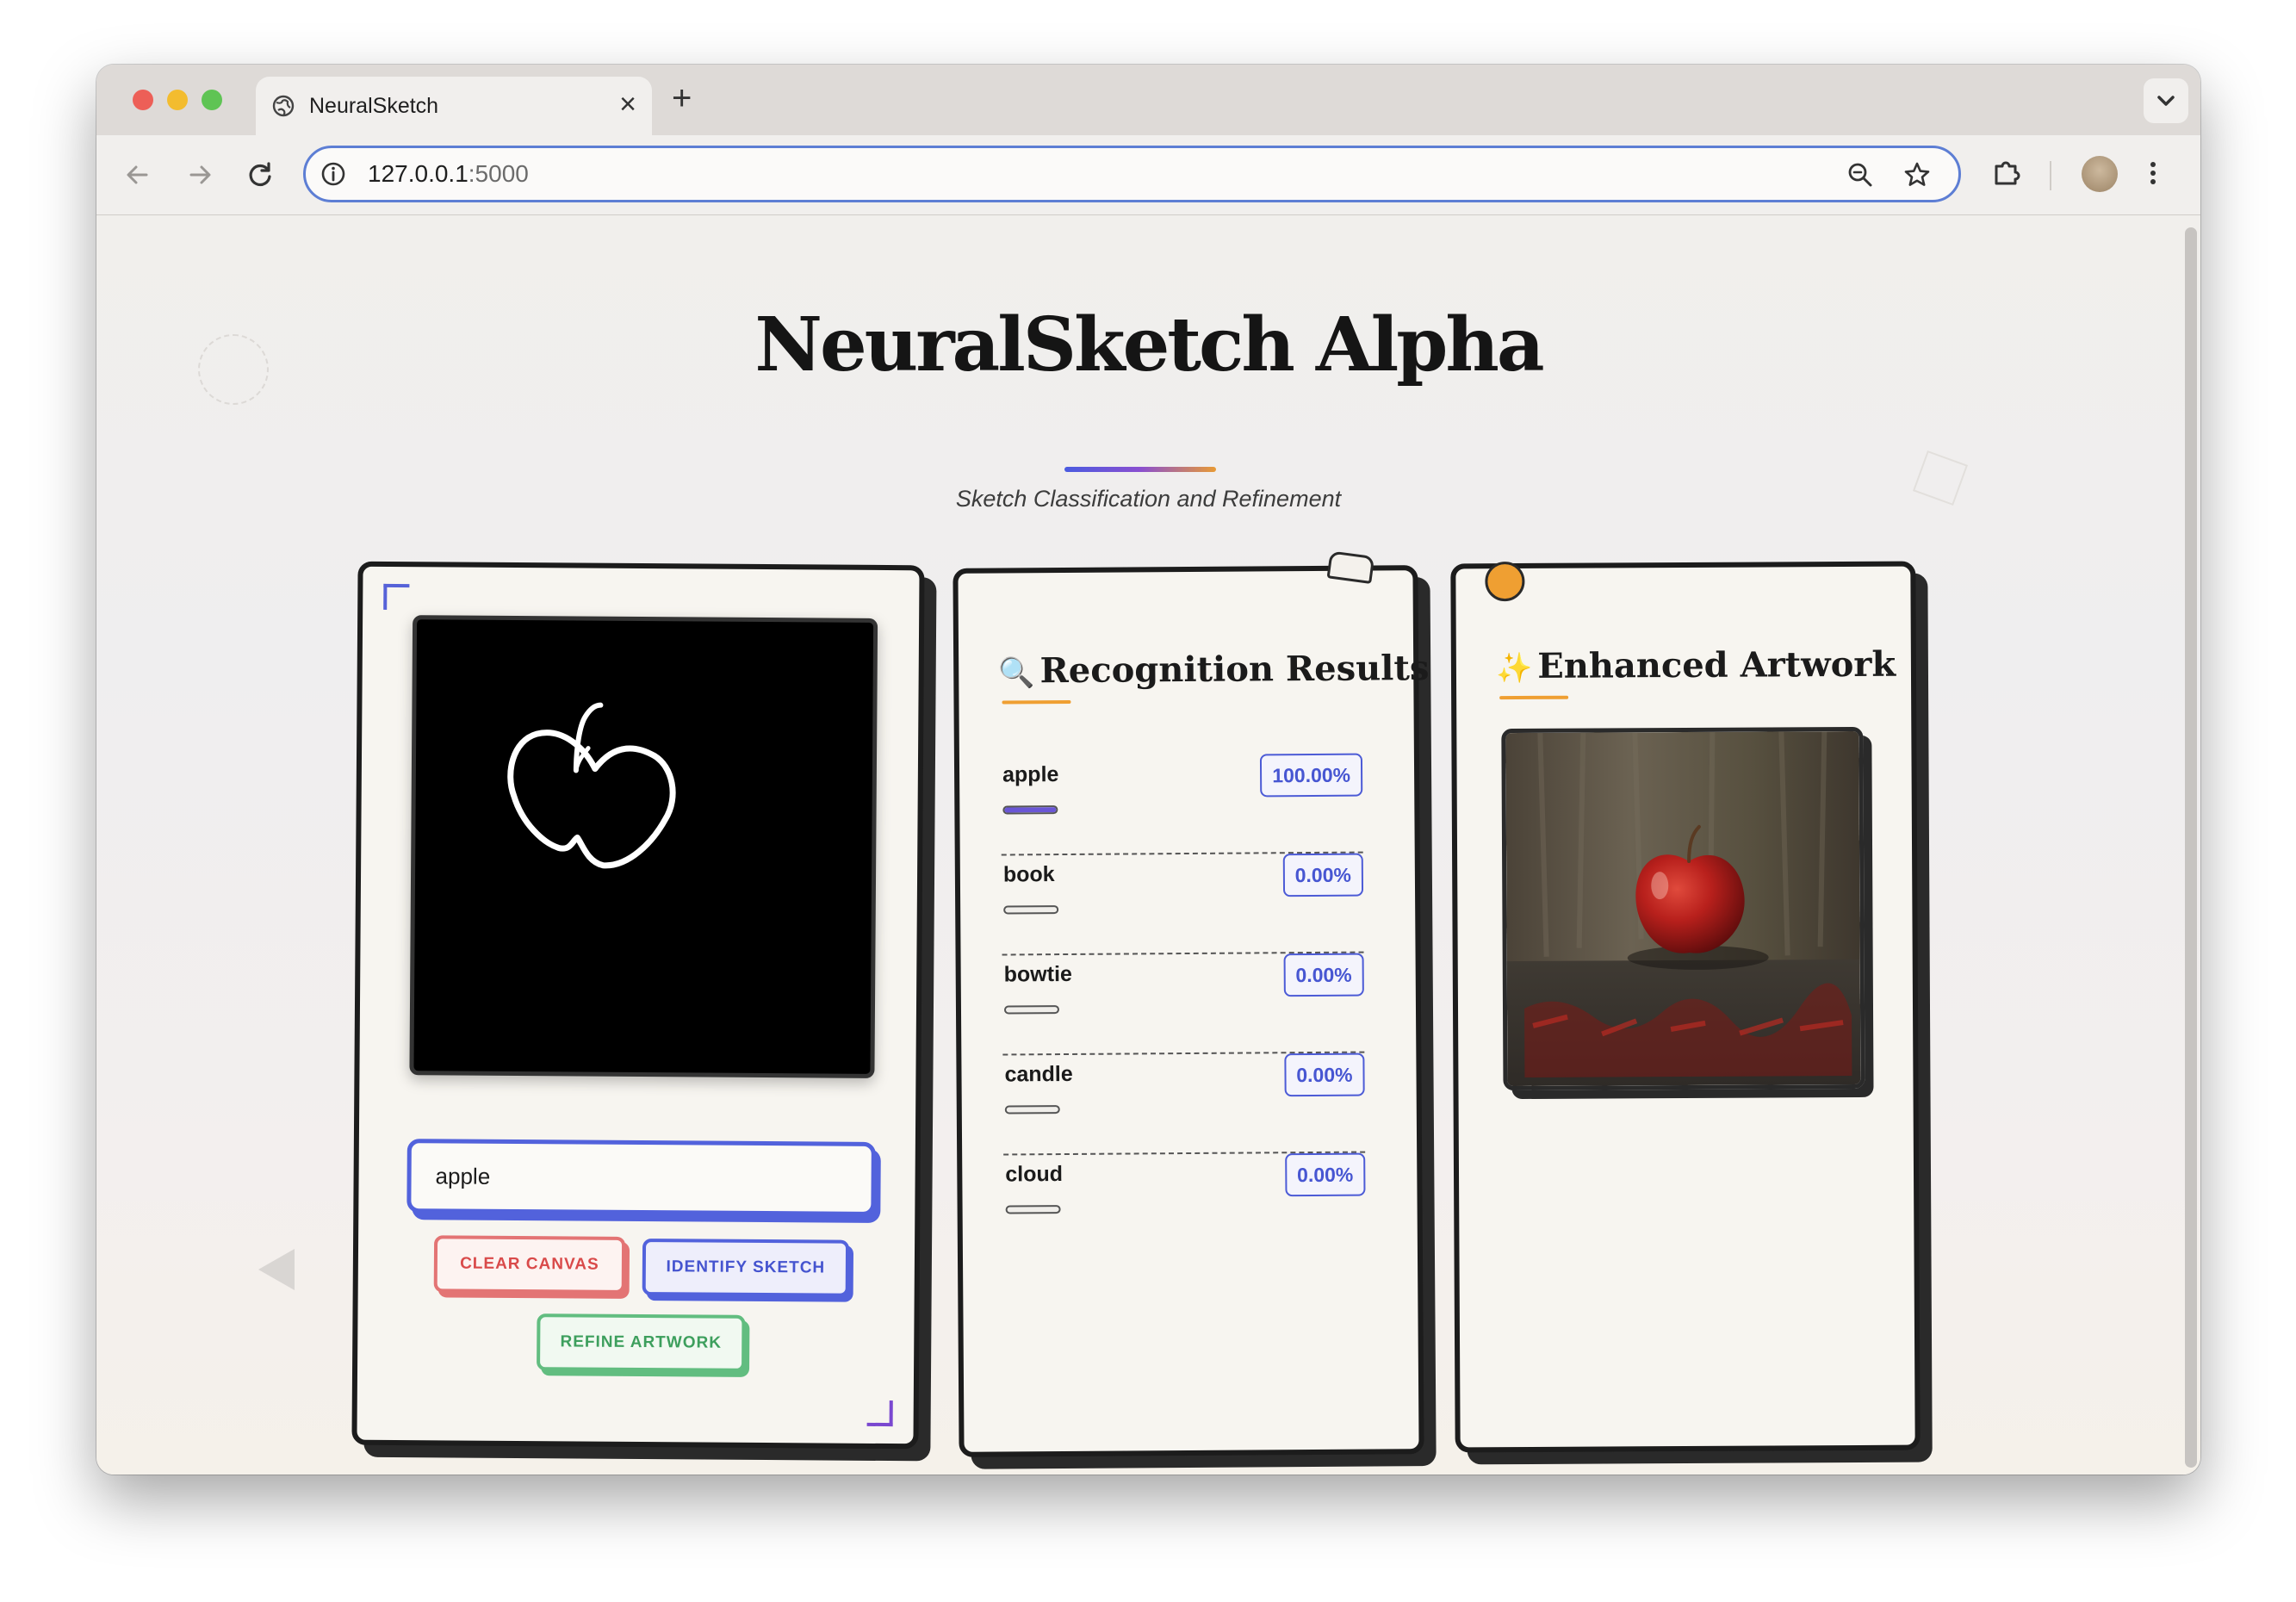 The width and height of the screenshot is (2296, 1602). I want to click on enhanced-artwork-image, so click(1683, 908).